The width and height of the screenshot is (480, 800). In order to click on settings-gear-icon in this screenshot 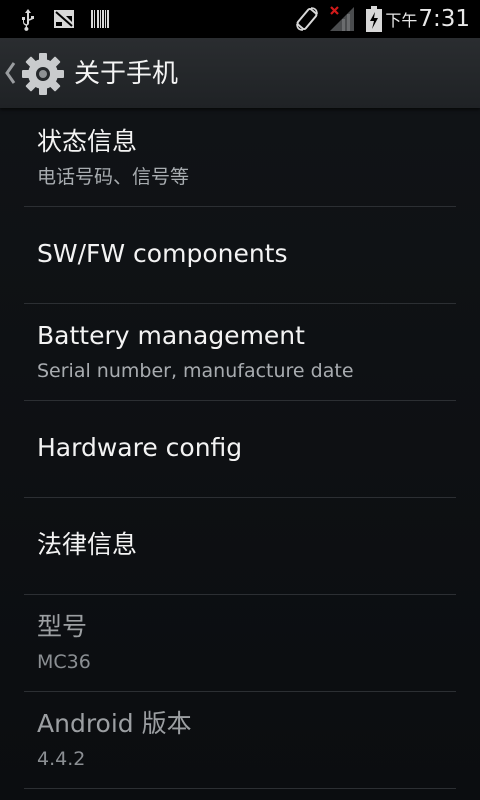, I will do `click(43, 74)`.